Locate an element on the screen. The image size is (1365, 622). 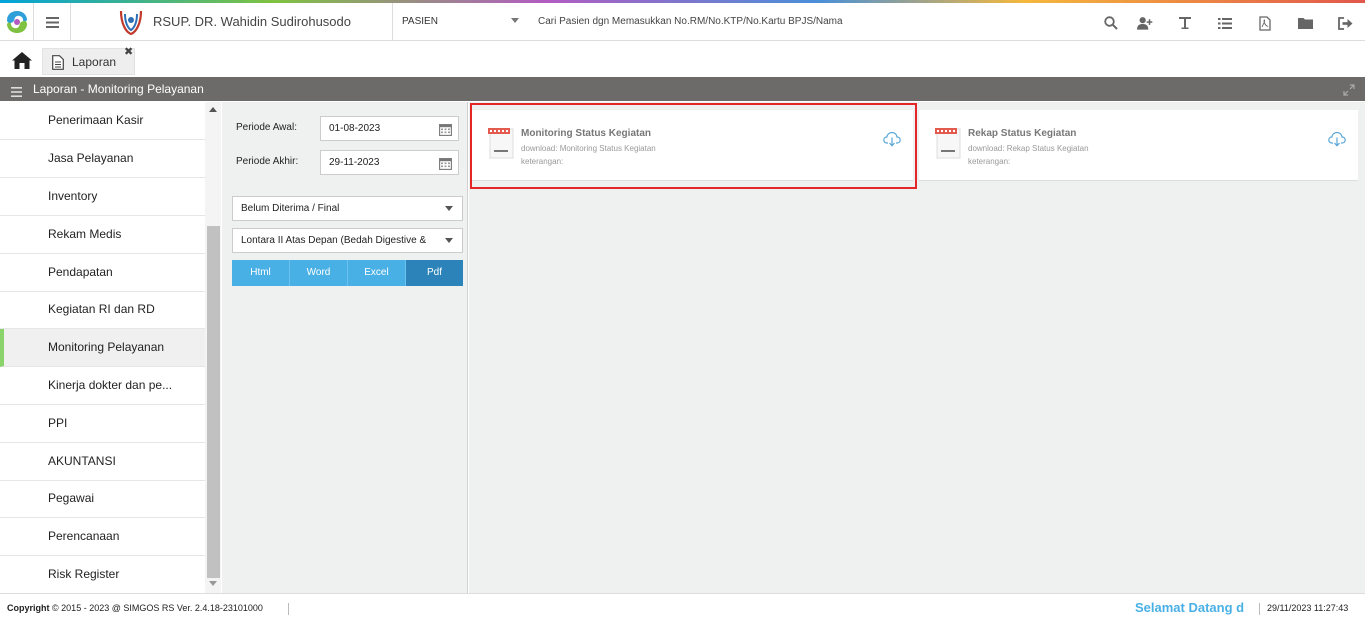
expand-icon is located at coordinates (1349, 89).